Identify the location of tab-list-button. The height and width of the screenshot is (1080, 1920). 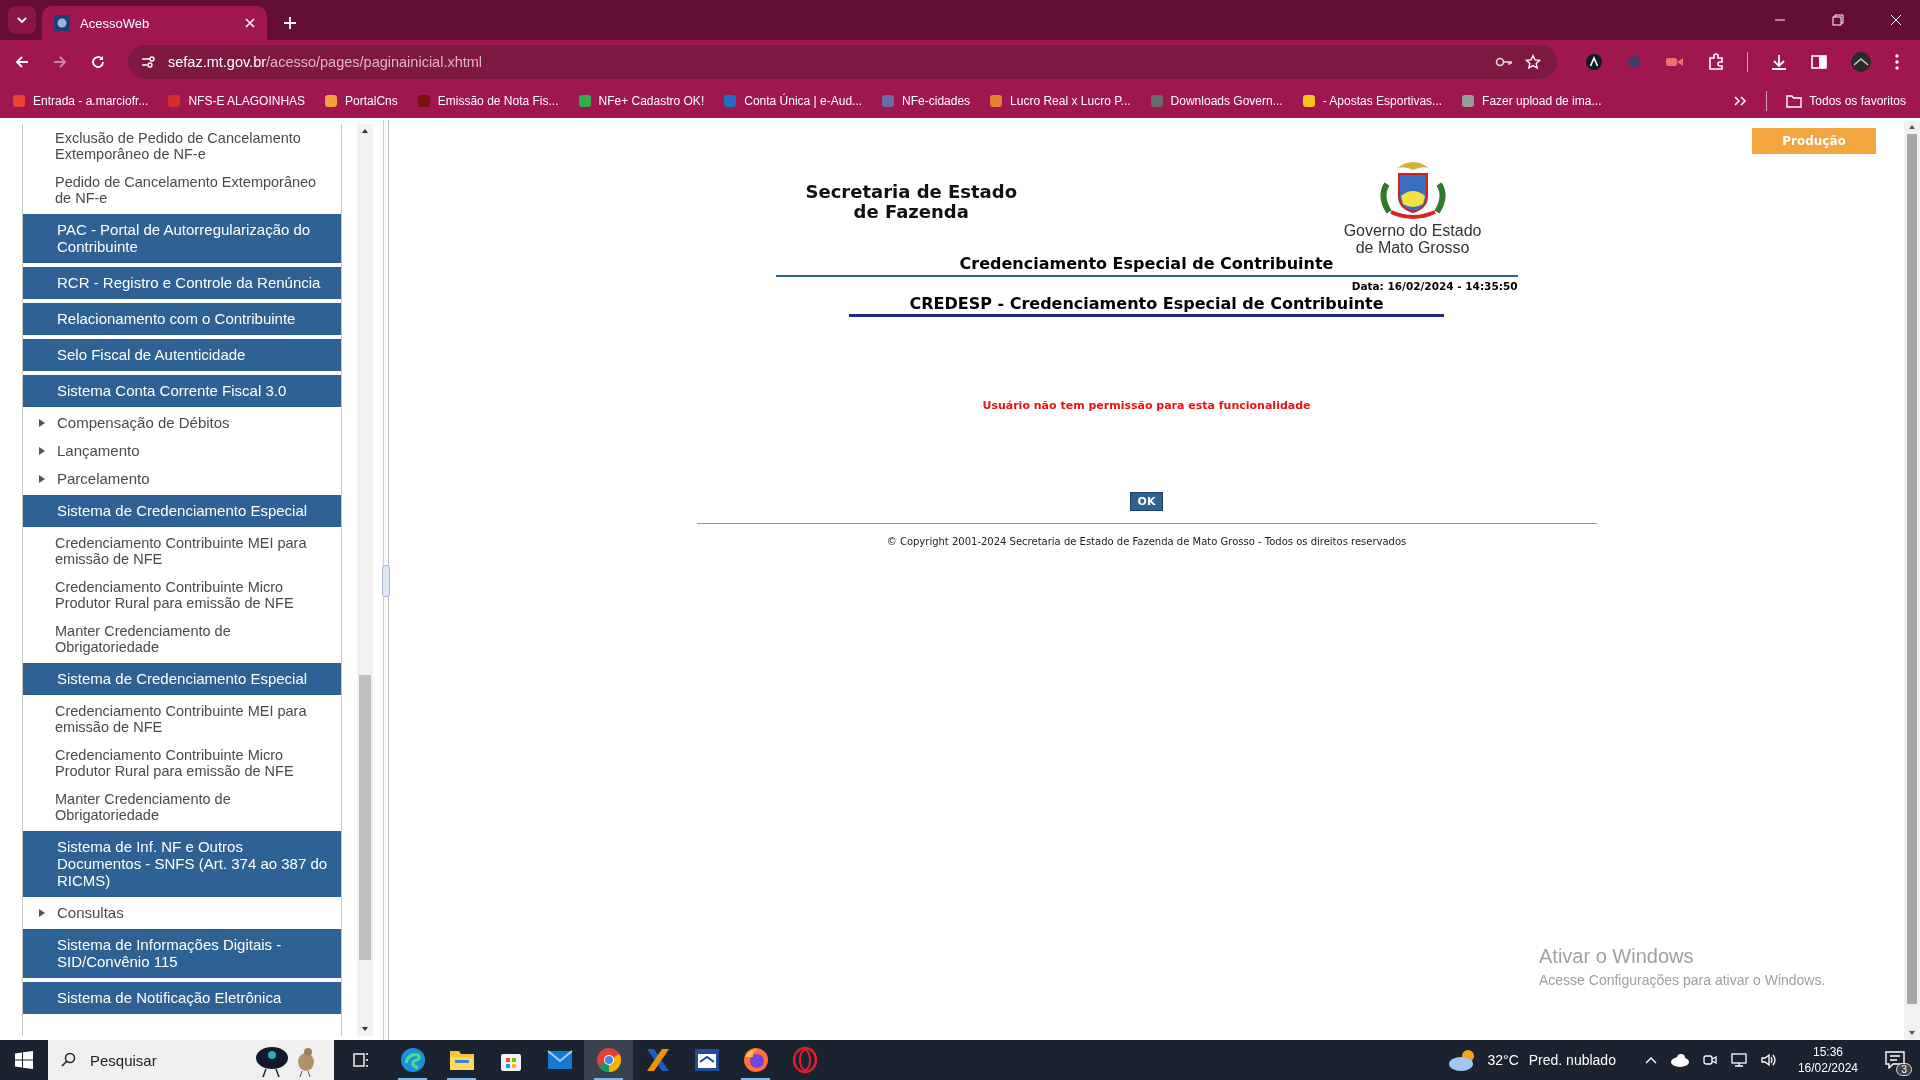
(22, 20).